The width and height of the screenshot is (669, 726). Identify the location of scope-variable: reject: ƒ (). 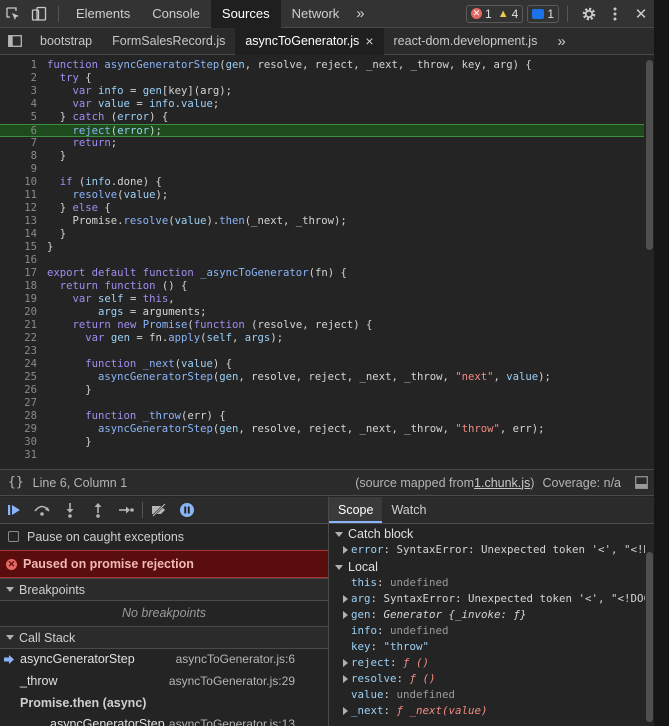
(487, 663).